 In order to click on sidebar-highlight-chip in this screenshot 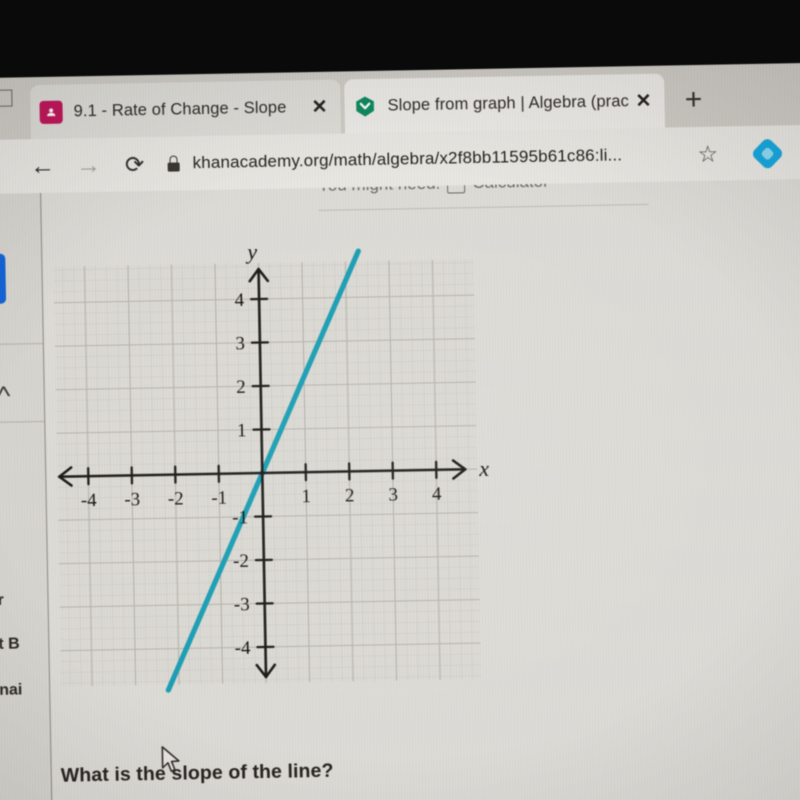, I will do `click(3, 279)`.